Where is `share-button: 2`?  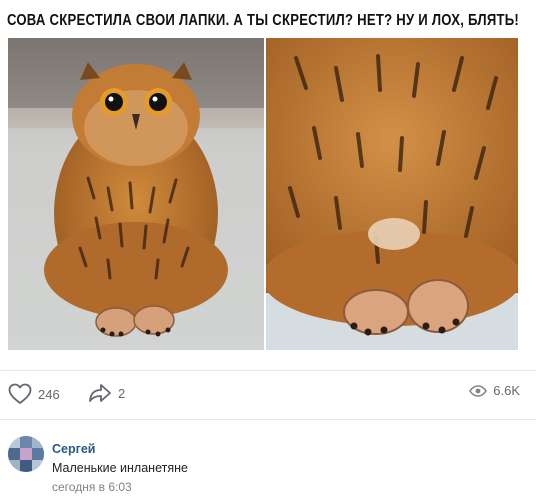 share-button: 2 is located at coordinates (106, 393).